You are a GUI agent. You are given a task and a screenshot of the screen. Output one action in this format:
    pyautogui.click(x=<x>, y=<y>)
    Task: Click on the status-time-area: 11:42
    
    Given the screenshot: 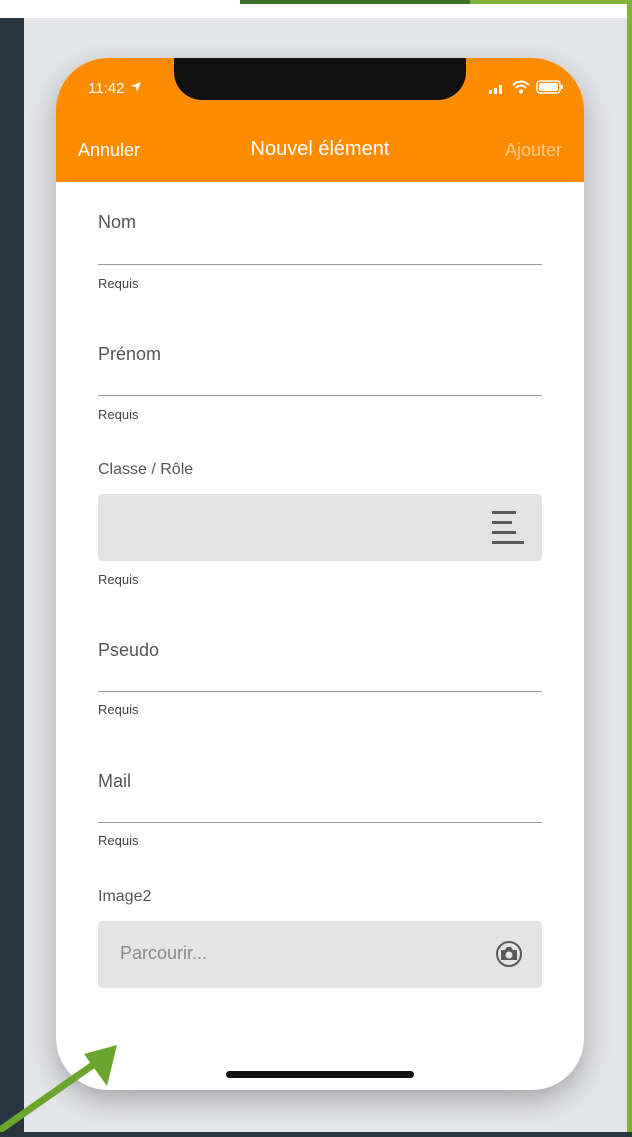 What is the action you would take?
    pyautogui.click(x=115, y=88)
    